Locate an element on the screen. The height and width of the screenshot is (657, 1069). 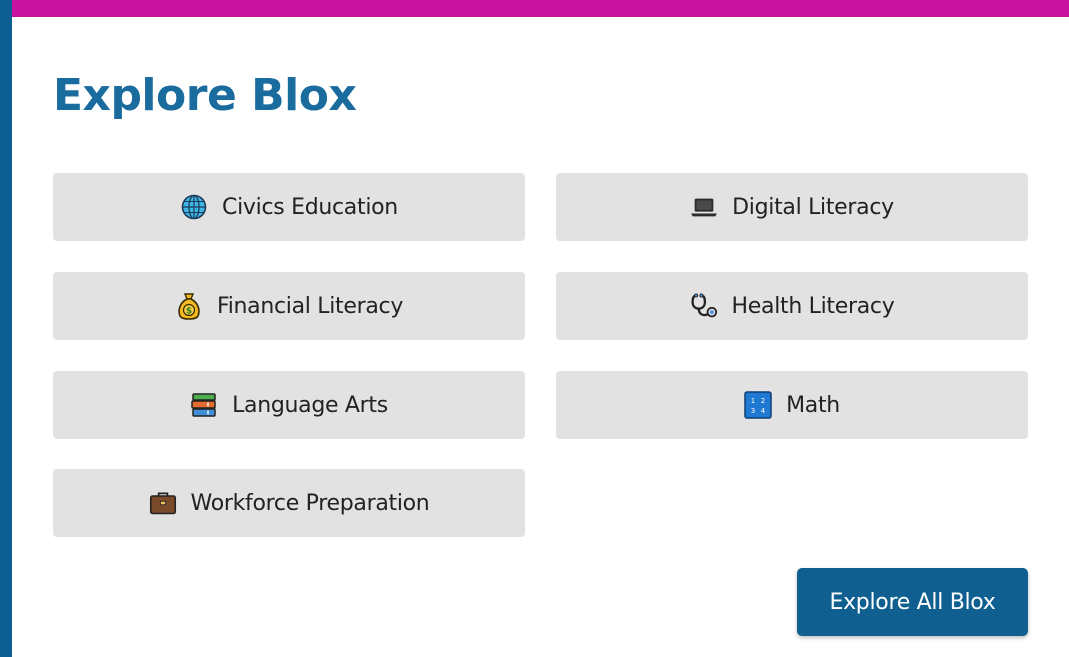
topic-tile-civics-education: Civics Education is located at coordinates (289, 207).